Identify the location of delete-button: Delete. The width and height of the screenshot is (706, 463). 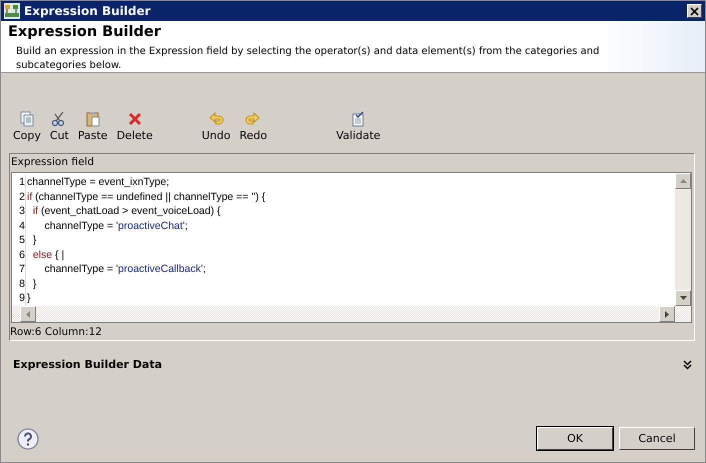
(135, 128).